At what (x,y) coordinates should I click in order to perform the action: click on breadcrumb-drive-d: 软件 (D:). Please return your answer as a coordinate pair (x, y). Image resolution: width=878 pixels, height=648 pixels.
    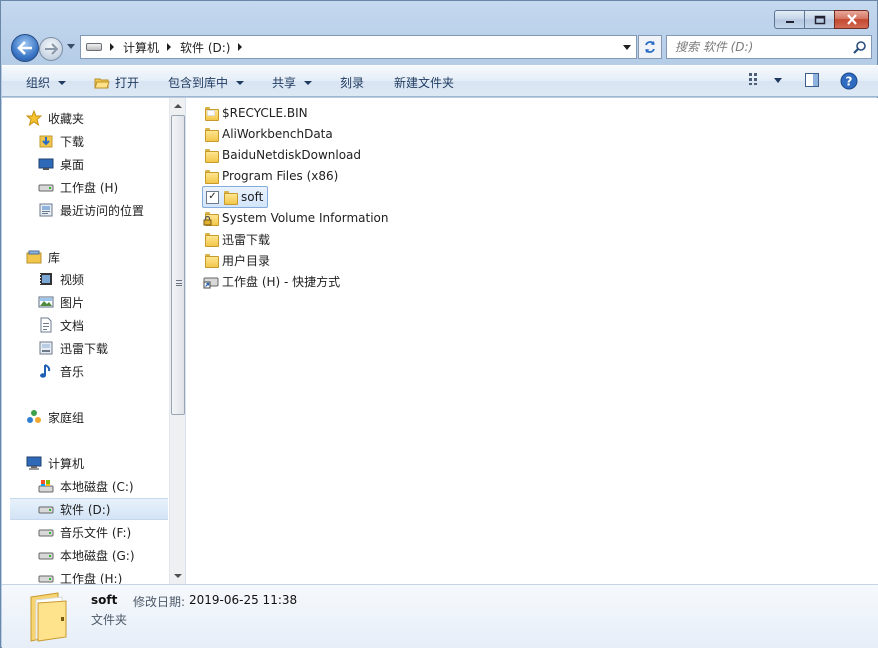
    Looking at the image, I should click on (205, 47).